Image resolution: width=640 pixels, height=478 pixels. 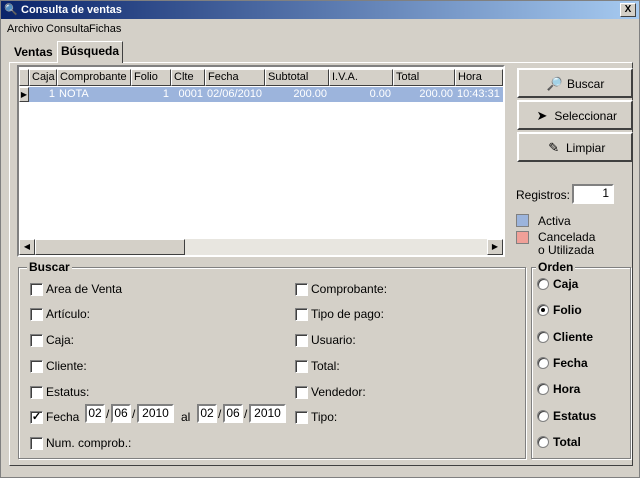 What do you see at coordinates (71, 10) in the screenshot?
I see `window-title: Consulta de ventas` at bounding box center [71, 10].